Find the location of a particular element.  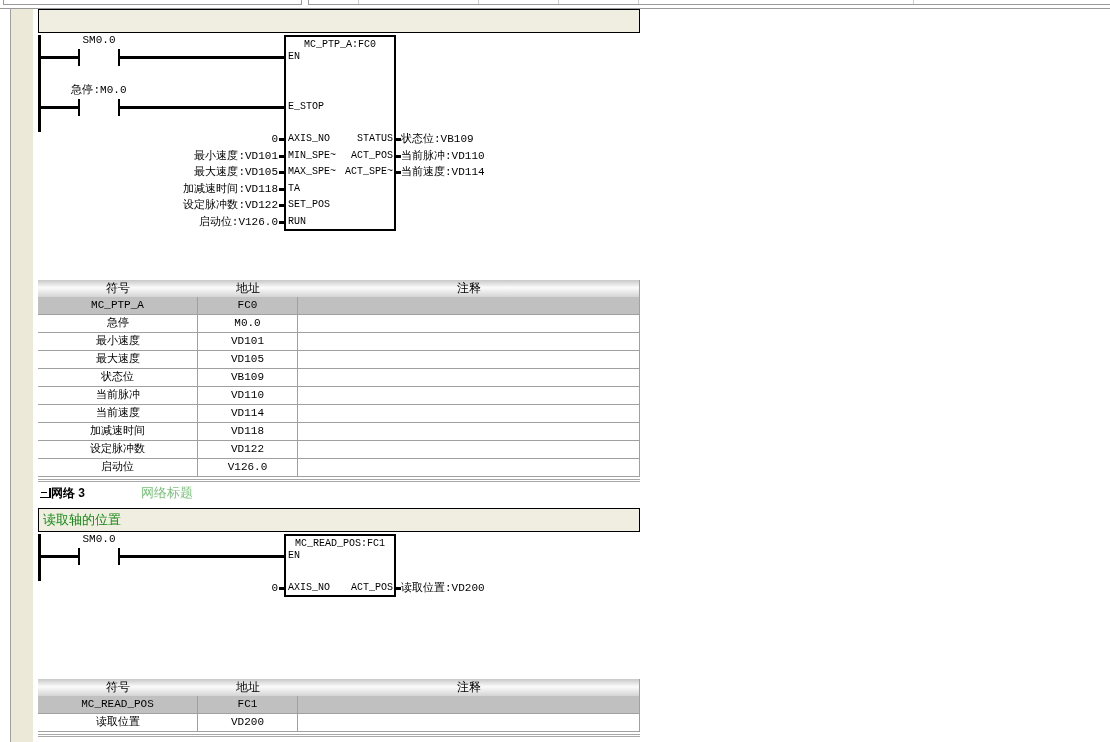

operand-label: 最小速度:VD101 is located at coordinates (236, 155).